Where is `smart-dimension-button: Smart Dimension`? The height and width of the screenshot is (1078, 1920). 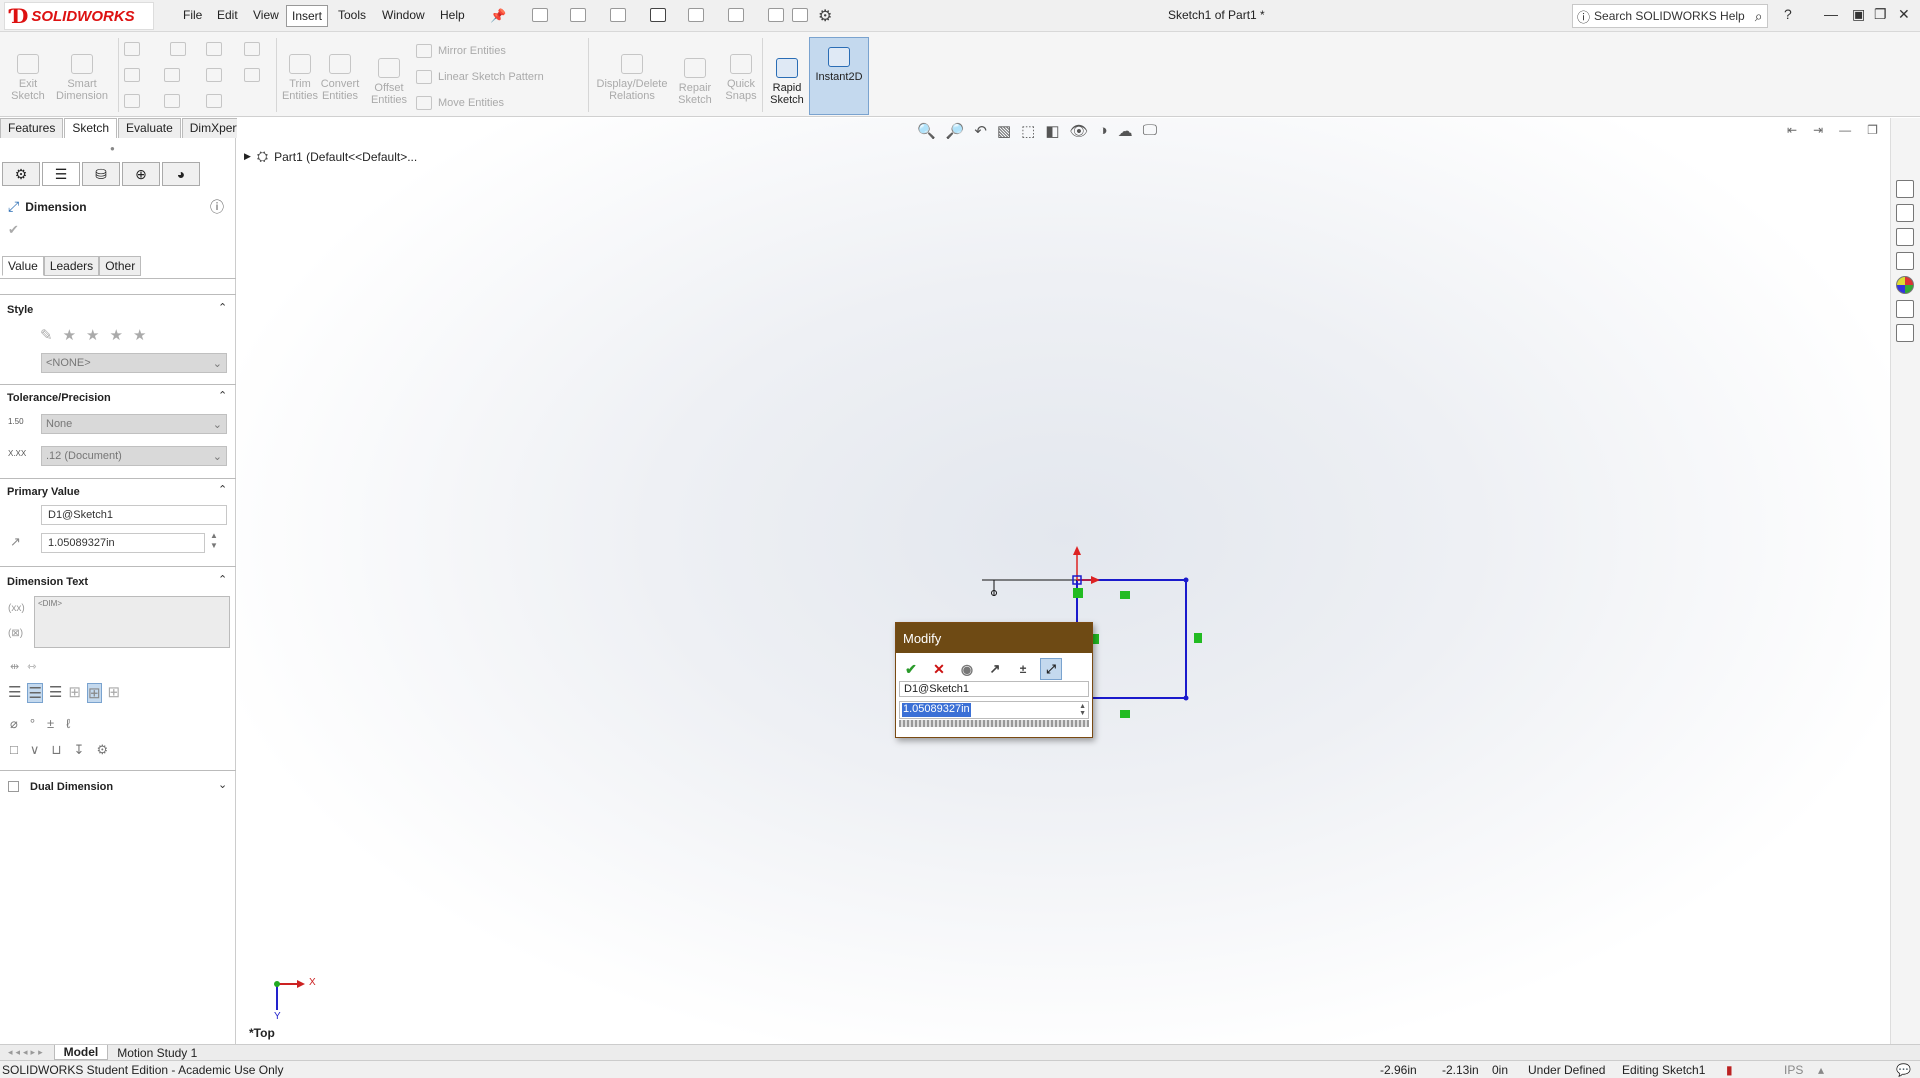 smart-dimension-button: Smart Dimension is located at coordinates (82, 72).